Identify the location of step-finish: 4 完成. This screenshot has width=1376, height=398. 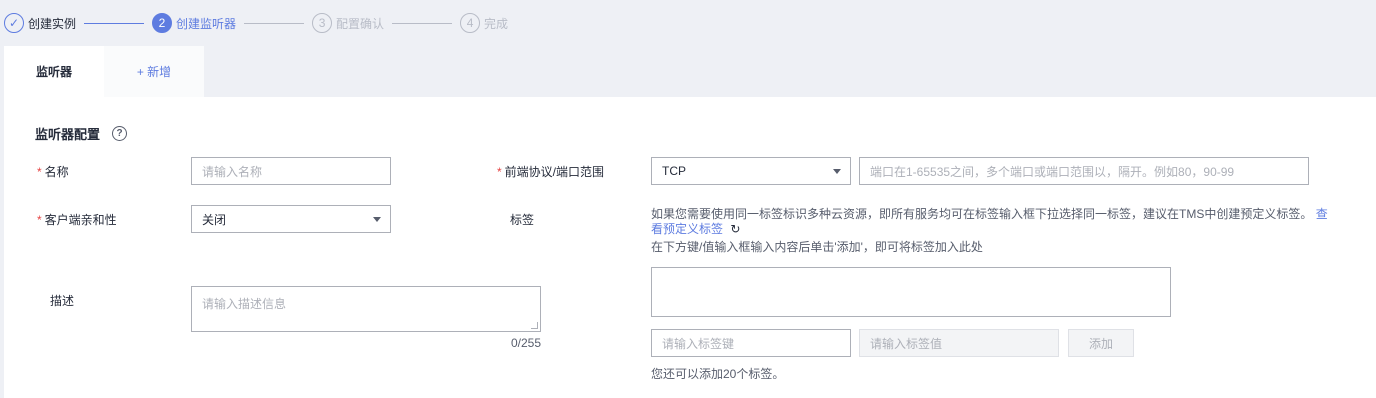
(484, 23).